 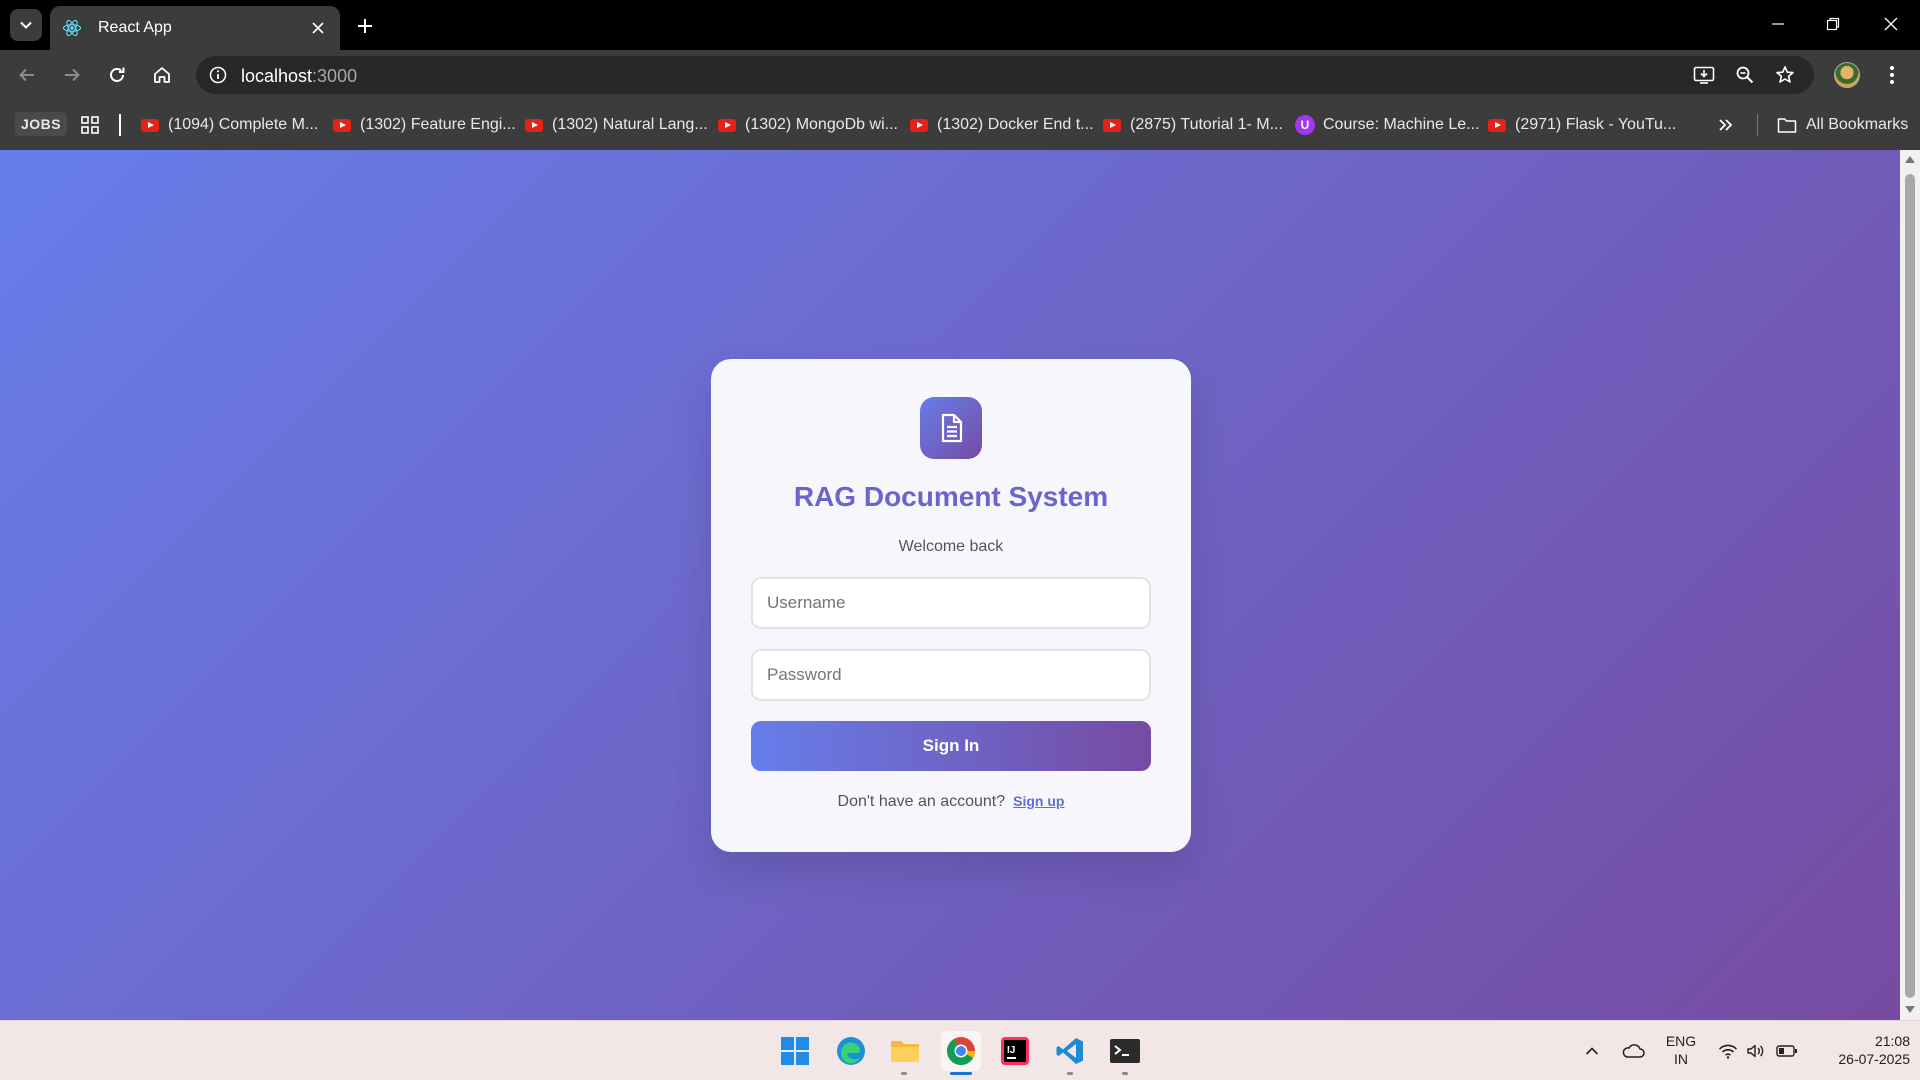 I want to click on signup-prompt-text: Don't have an account?, so click(x=921, y=801).